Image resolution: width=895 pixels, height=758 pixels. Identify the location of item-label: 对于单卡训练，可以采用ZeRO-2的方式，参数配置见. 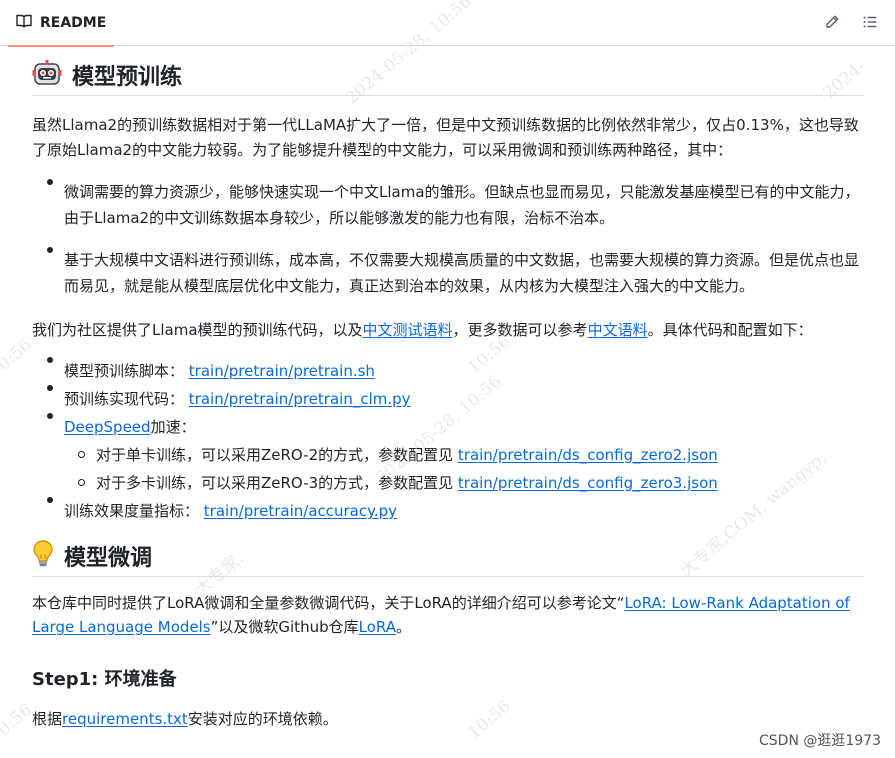
(277, 455).